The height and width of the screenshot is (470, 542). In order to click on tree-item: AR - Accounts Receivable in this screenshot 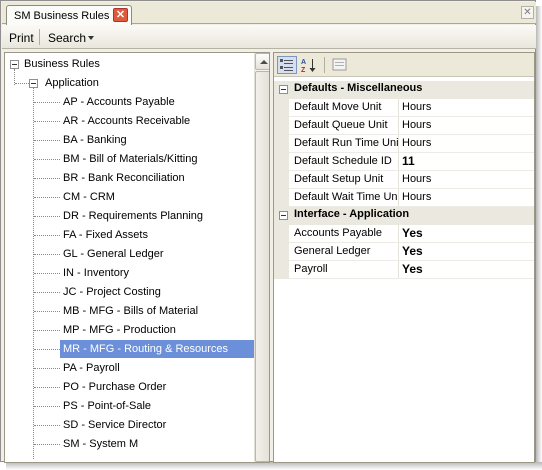, I will do `click(126, 121)`.